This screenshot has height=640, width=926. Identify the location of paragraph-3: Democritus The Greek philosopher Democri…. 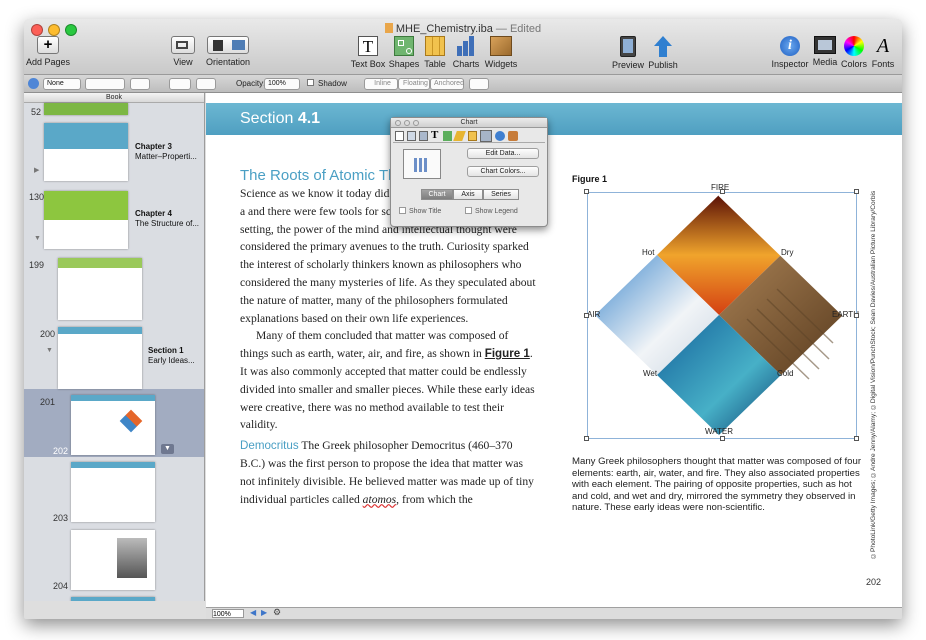
(388, 472).